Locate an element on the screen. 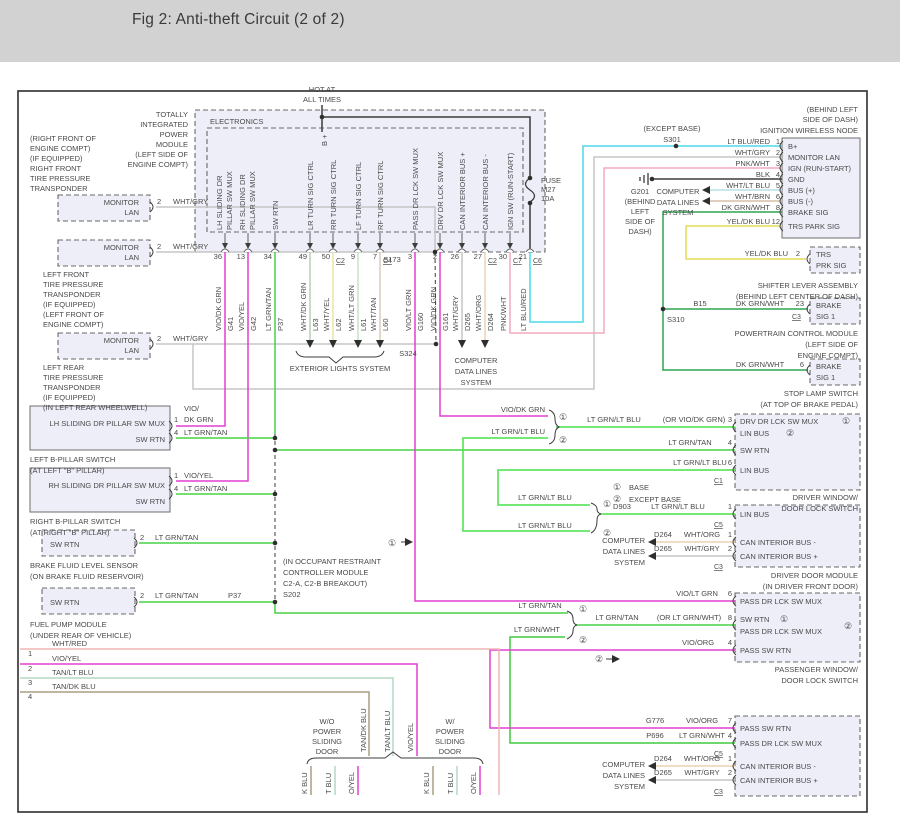  label-26: 26 is located at coordinates (455, 256).